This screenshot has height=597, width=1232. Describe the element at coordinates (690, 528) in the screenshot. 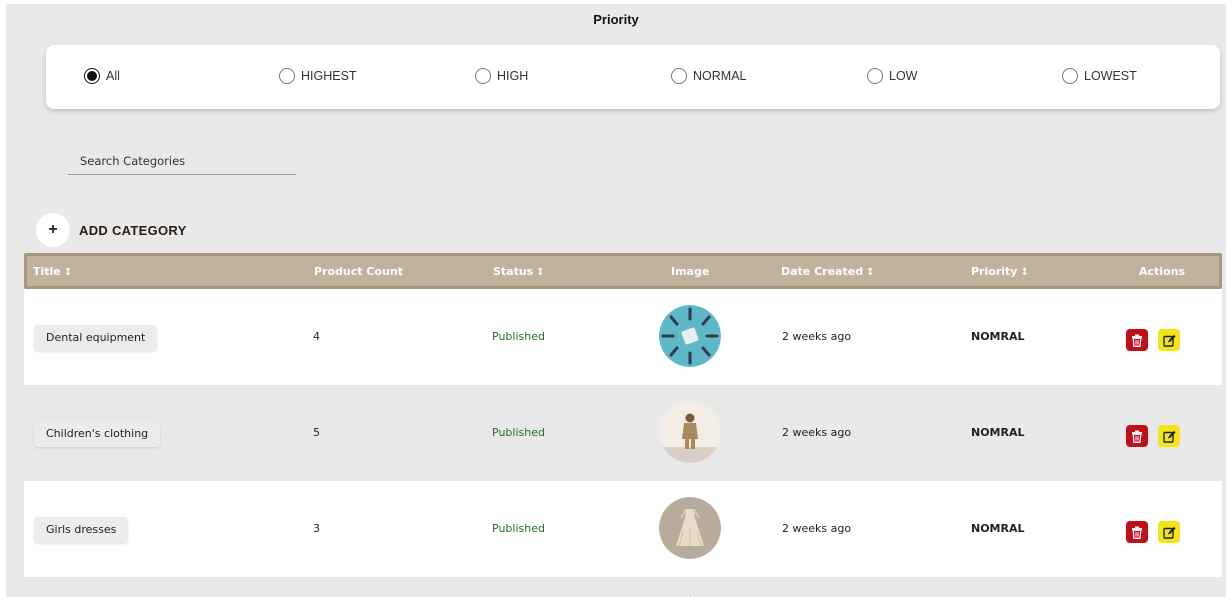

I see `girl-dress-image` at that location.